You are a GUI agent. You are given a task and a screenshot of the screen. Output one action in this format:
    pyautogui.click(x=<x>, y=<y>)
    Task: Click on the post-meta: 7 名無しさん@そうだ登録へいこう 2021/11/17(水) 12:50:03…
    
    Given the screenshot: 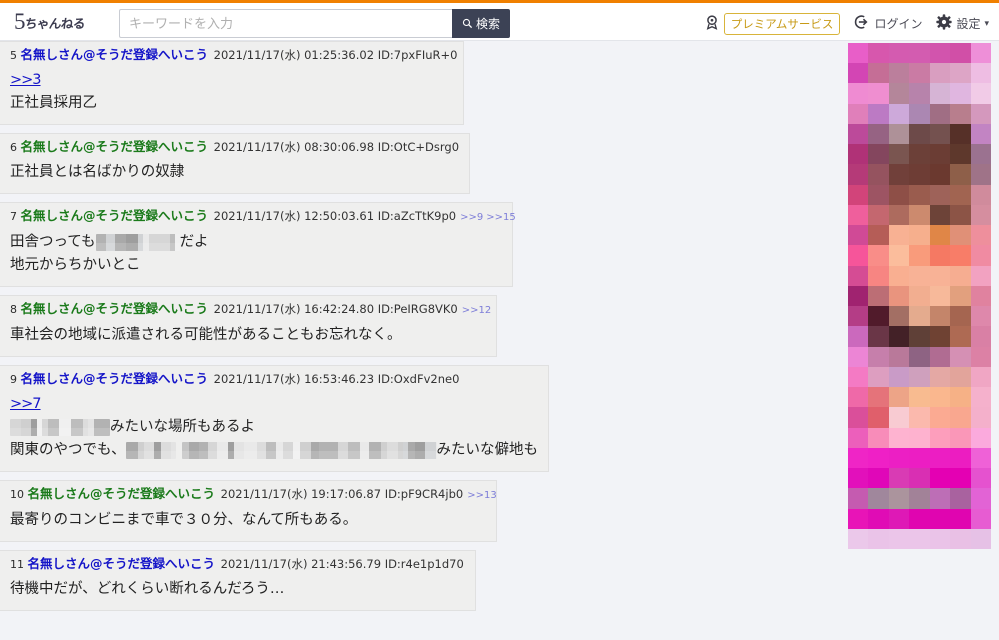 What is the action you would take?
    pyautogui.click(x=263, y=217)
    